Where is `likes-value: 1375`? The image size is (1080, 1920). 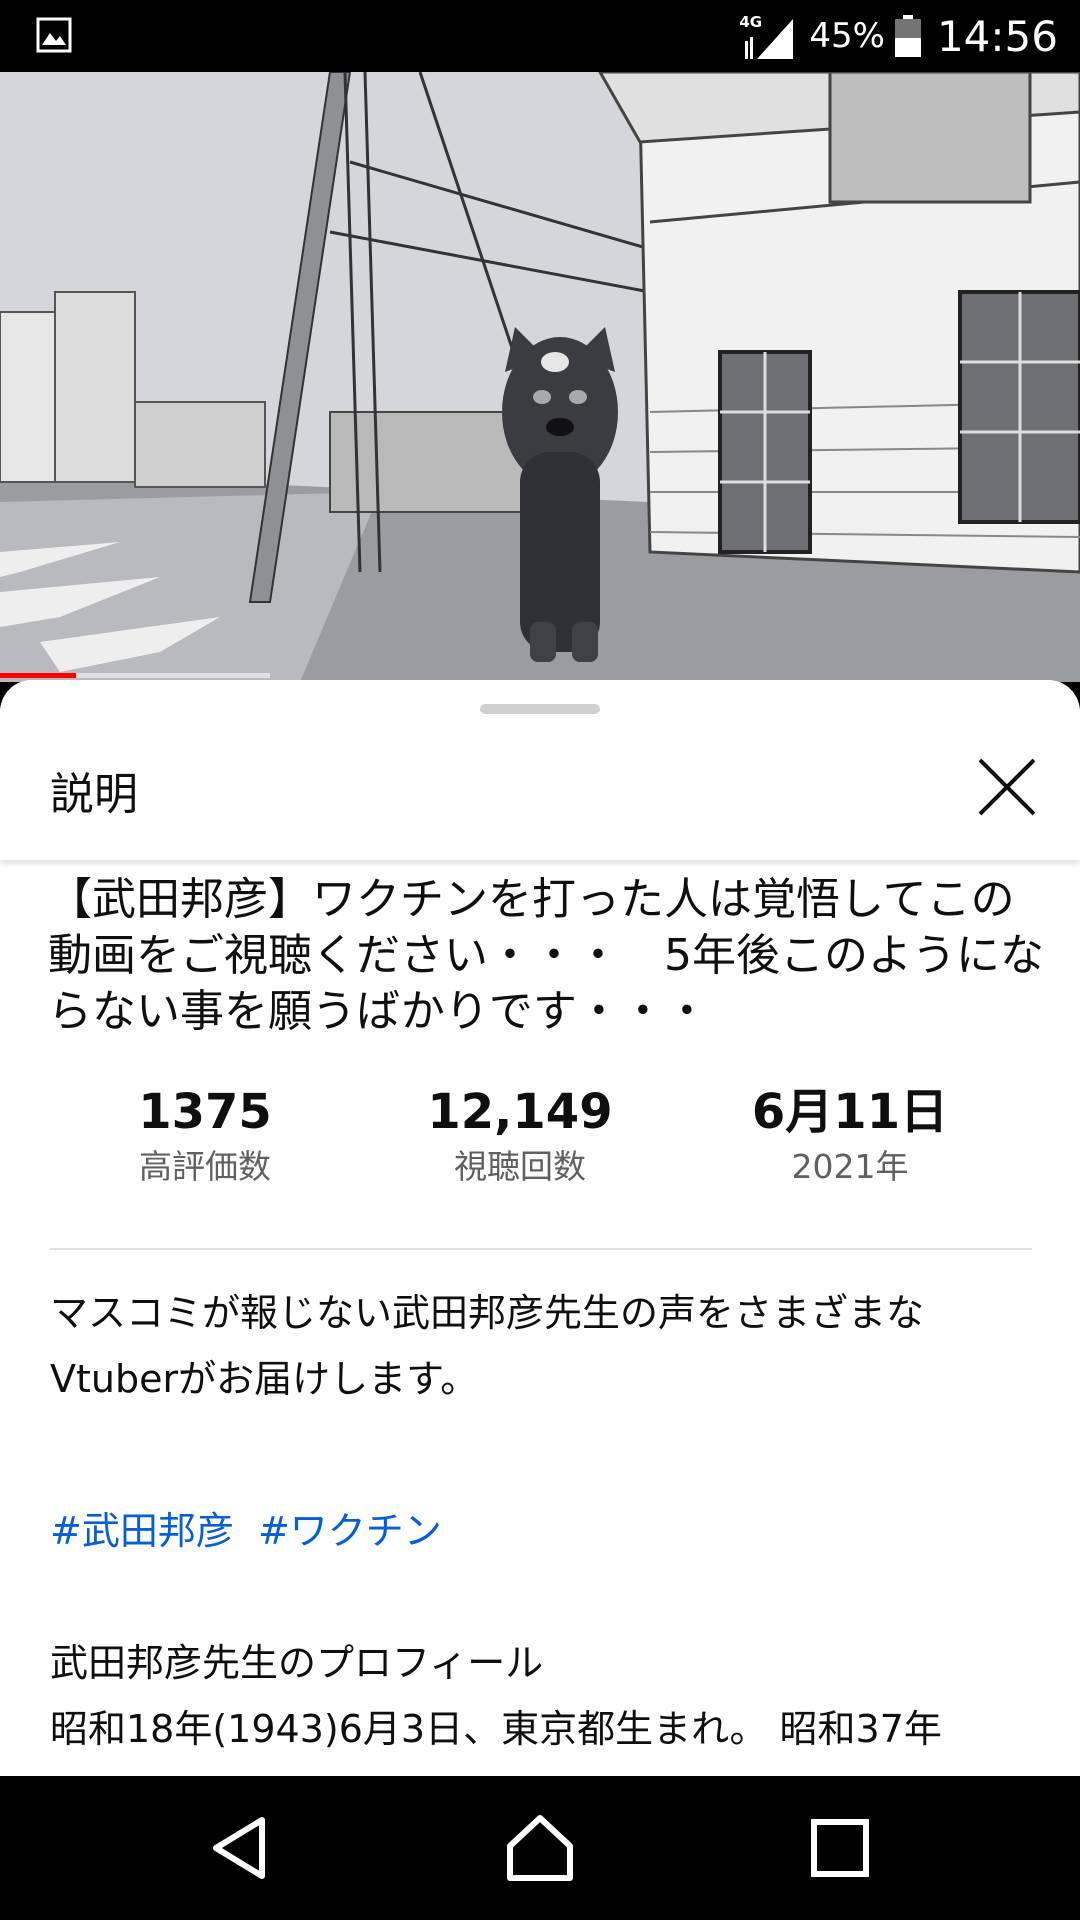 likes-value: 1375 is located at coordinates (205, 1112).